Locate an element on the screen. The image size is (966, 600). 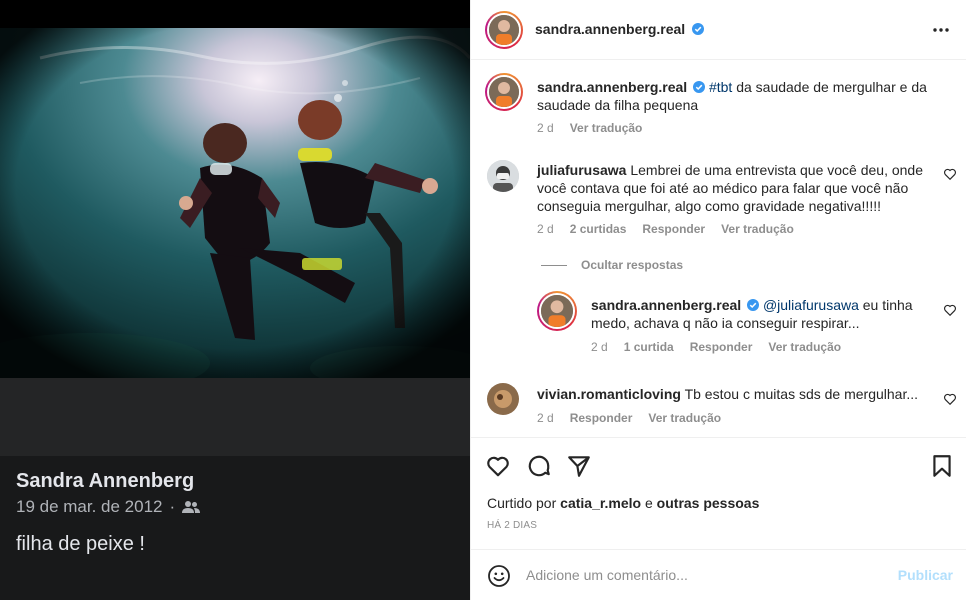
comment-meta: 2 d 2 curtidas Responder Ver tradução is located at coordinates (665, 229).